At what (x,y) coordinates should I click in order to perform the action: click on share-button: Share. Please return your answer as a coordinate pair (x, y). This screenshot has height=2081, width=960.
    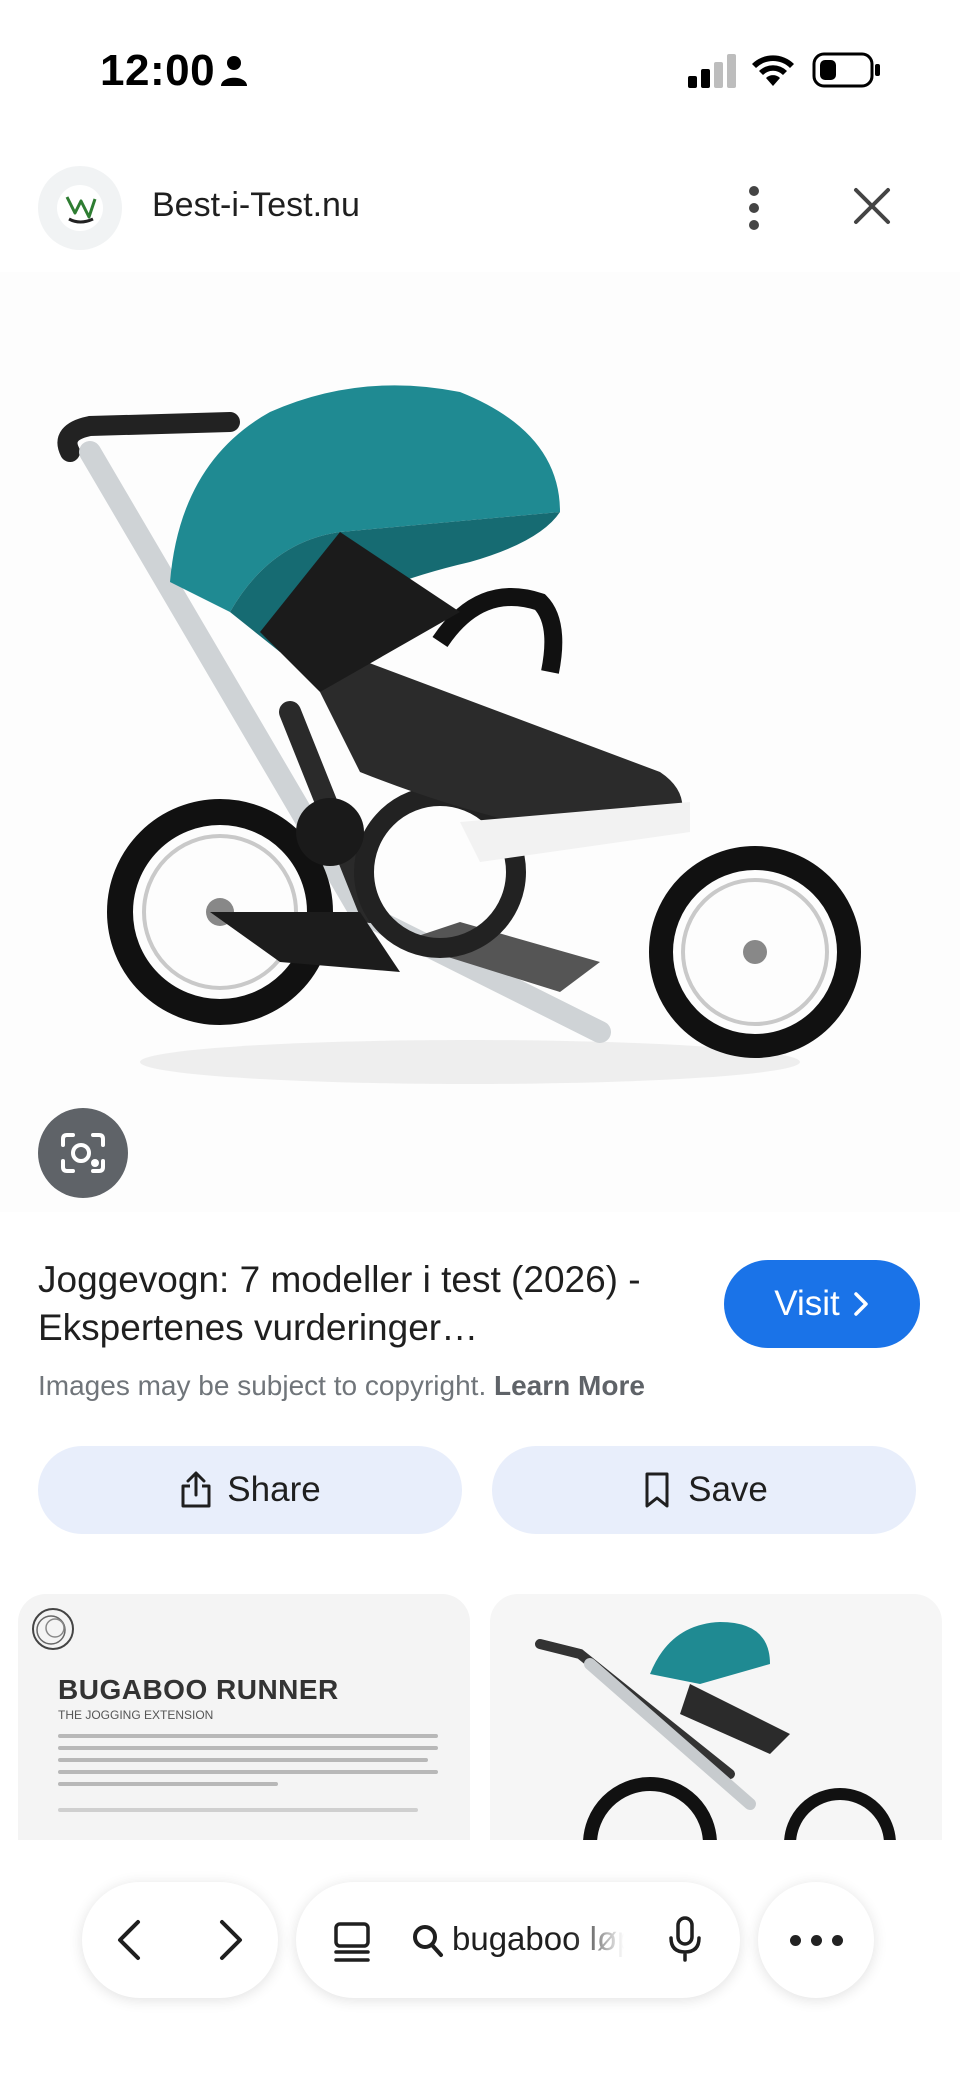
    Looking at the image, I should click on (250, 1490).